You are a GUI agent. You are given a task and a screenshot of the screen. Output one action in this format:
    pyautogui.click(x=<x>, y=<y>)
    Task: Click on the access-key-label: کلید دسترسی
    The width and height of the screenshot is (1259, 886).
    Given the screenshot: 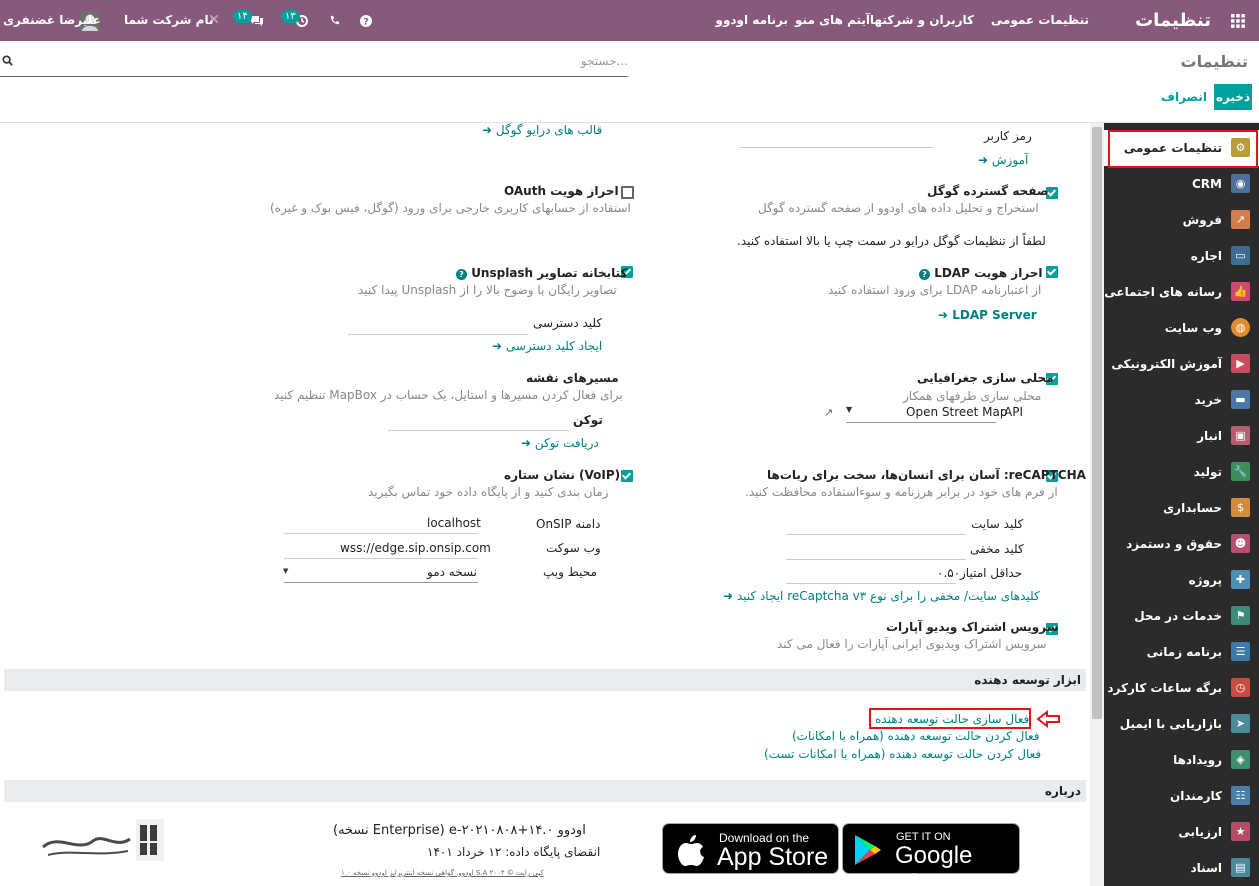 What is the action you would take?
    pyautogui.click(x=568, y=323)
    